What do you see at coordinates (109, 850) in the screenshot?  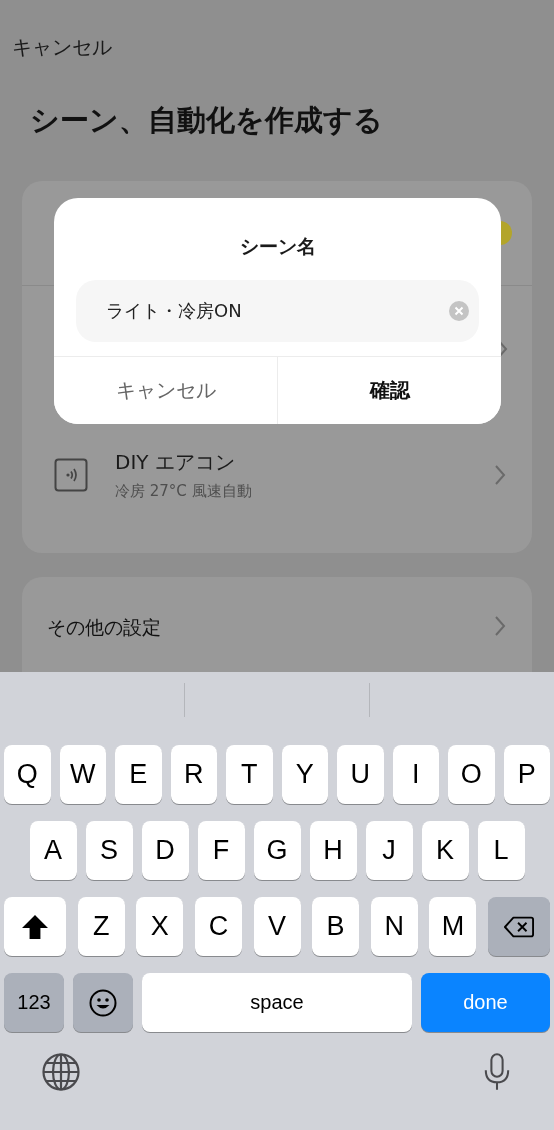 I see `key: S` at bounding box center [109, 850].